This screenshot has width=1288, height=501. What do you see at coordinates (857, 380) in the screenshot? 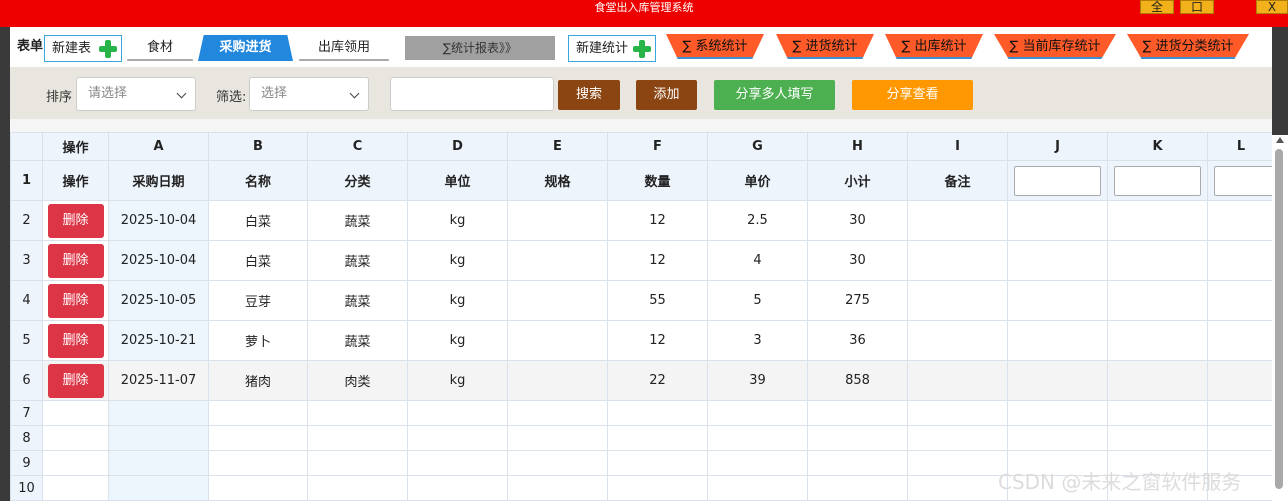
I see `cell: 858` at bounding box center [857, 380].